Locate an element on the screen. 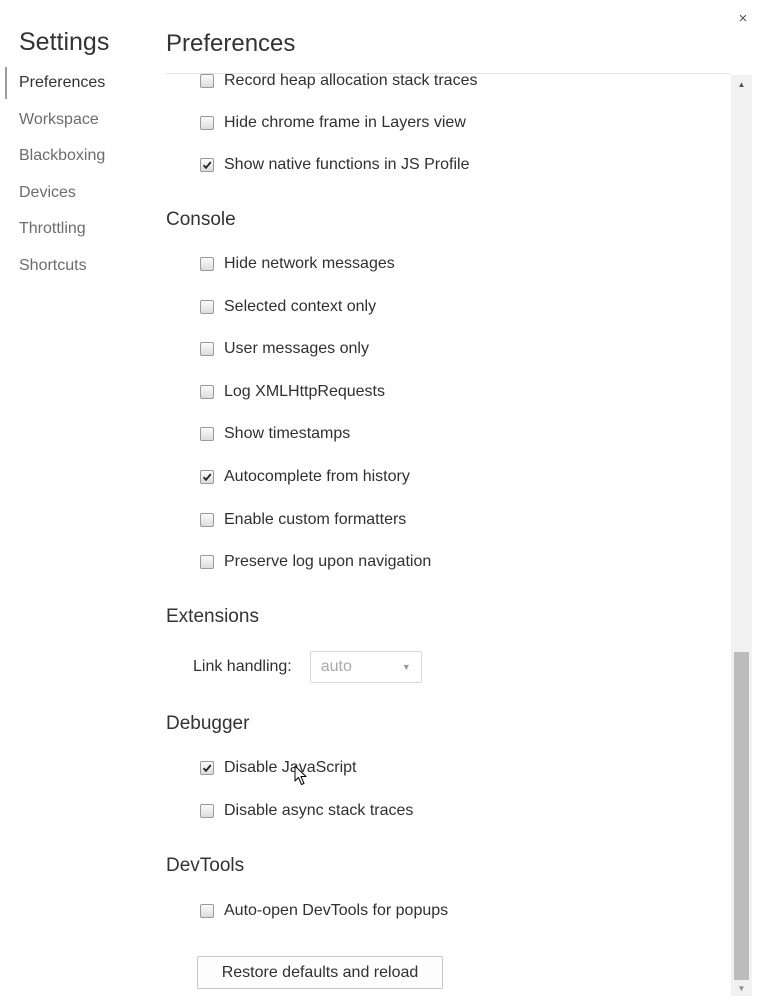 Image resolution: width=763 pixels, height=996 pixels. checkbox-show-native-functions: Show native functions in JS Profile is located at coordinates (333, 165).